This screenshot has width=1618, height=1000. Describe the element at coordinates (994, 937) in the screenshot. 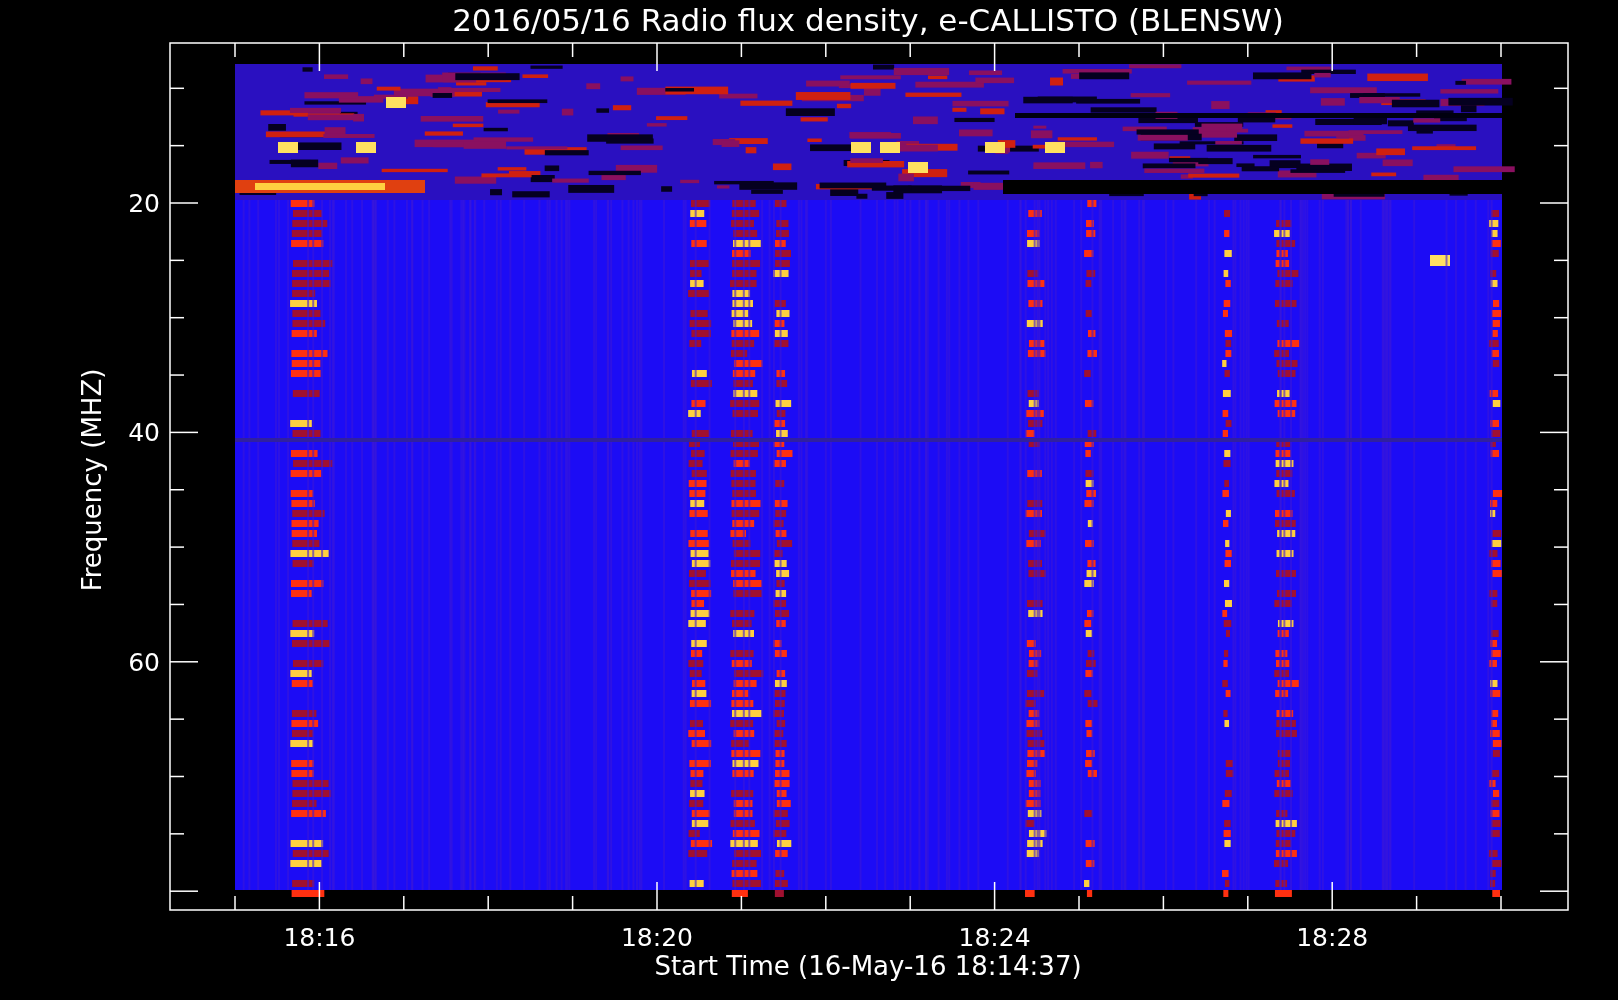

I see `x-tick-label: 18:24` at that location.